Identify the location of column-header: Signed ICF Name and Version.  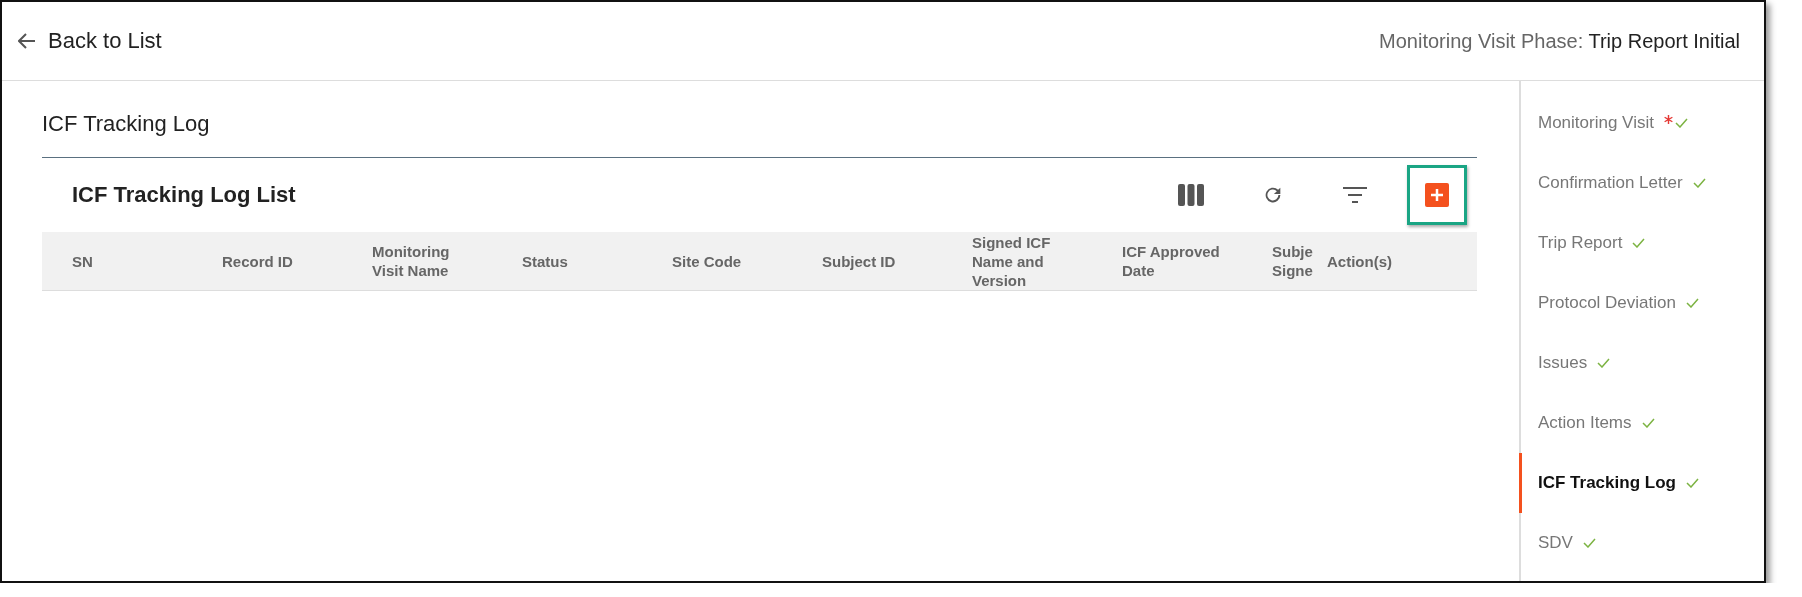
(1012, 261).